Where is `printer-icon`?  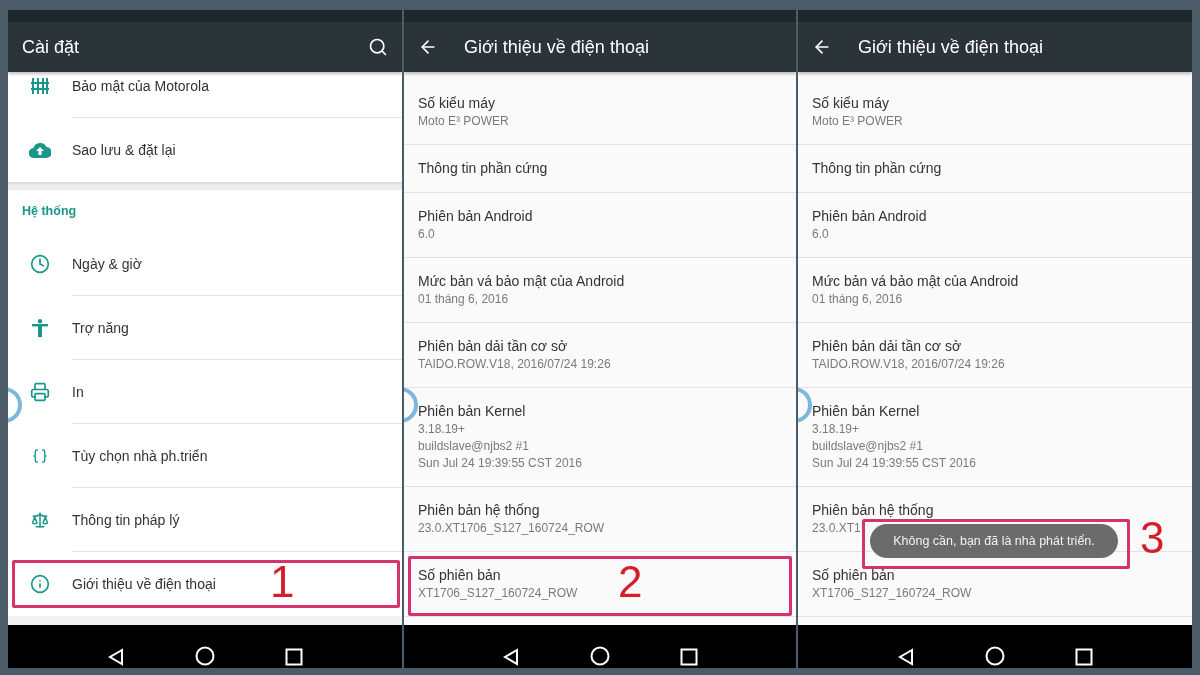 printer-icon is located at coordinates (40, 392).